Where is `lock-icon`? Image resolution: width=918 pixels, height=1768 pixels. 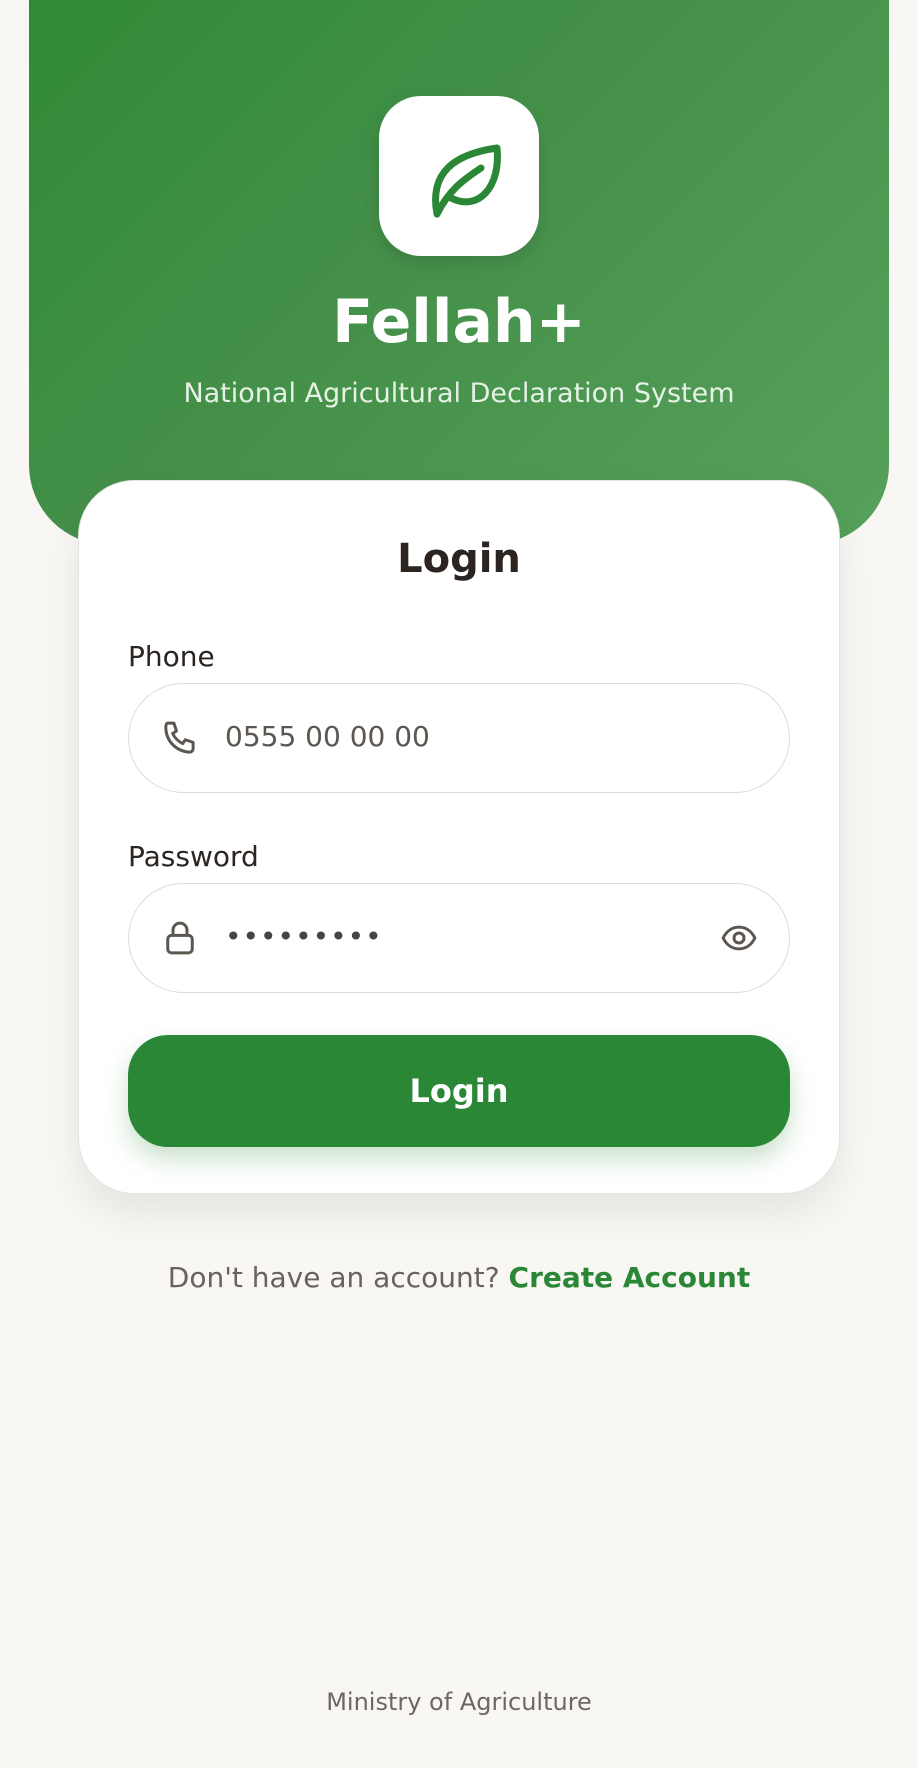
lock-icon is located at coordinates (180, 938).